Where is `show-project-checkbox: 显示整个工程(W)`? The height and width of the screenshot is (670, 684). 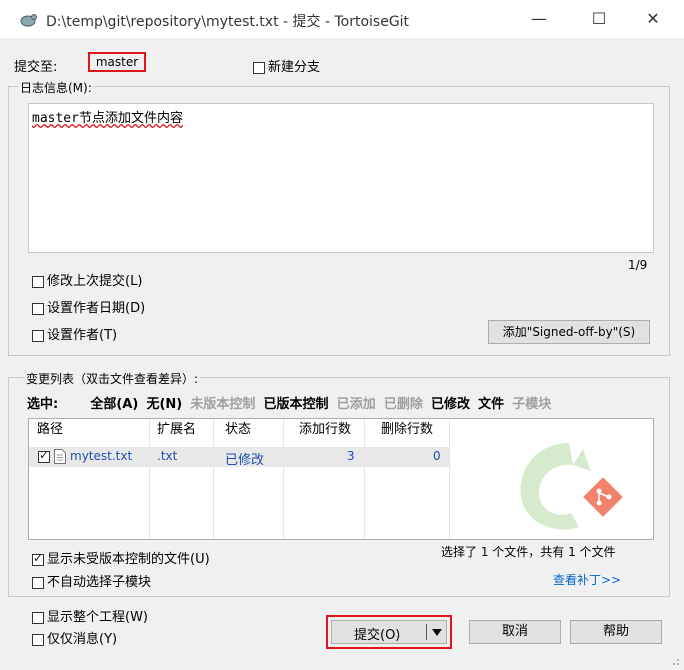 show-project-checkbox: 显示整个工程(W) is located at coordinates (90, 615).